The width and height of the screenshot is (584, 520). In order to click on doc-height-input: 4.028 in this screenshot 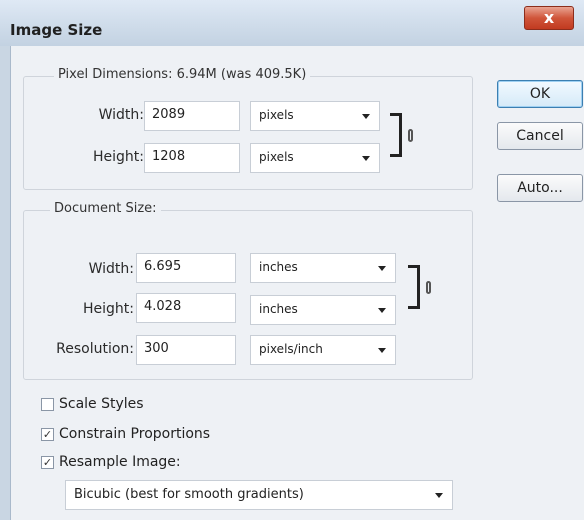, I will do `click(186, 308)`.